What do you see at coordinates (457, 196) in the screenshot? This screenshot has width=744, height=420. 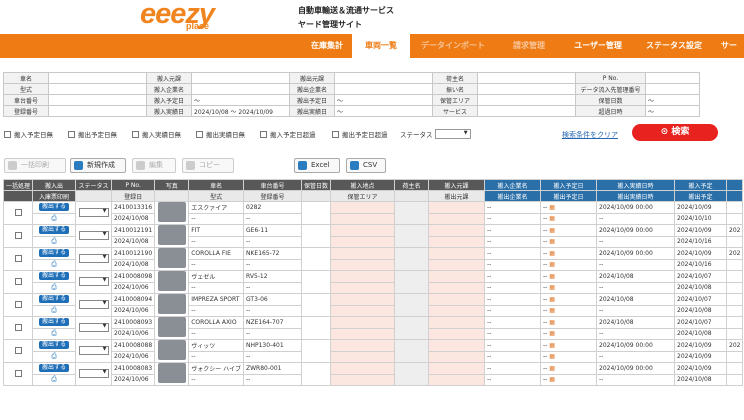 I see `column-header: 搬出元課` at bounding box center [457, 196].